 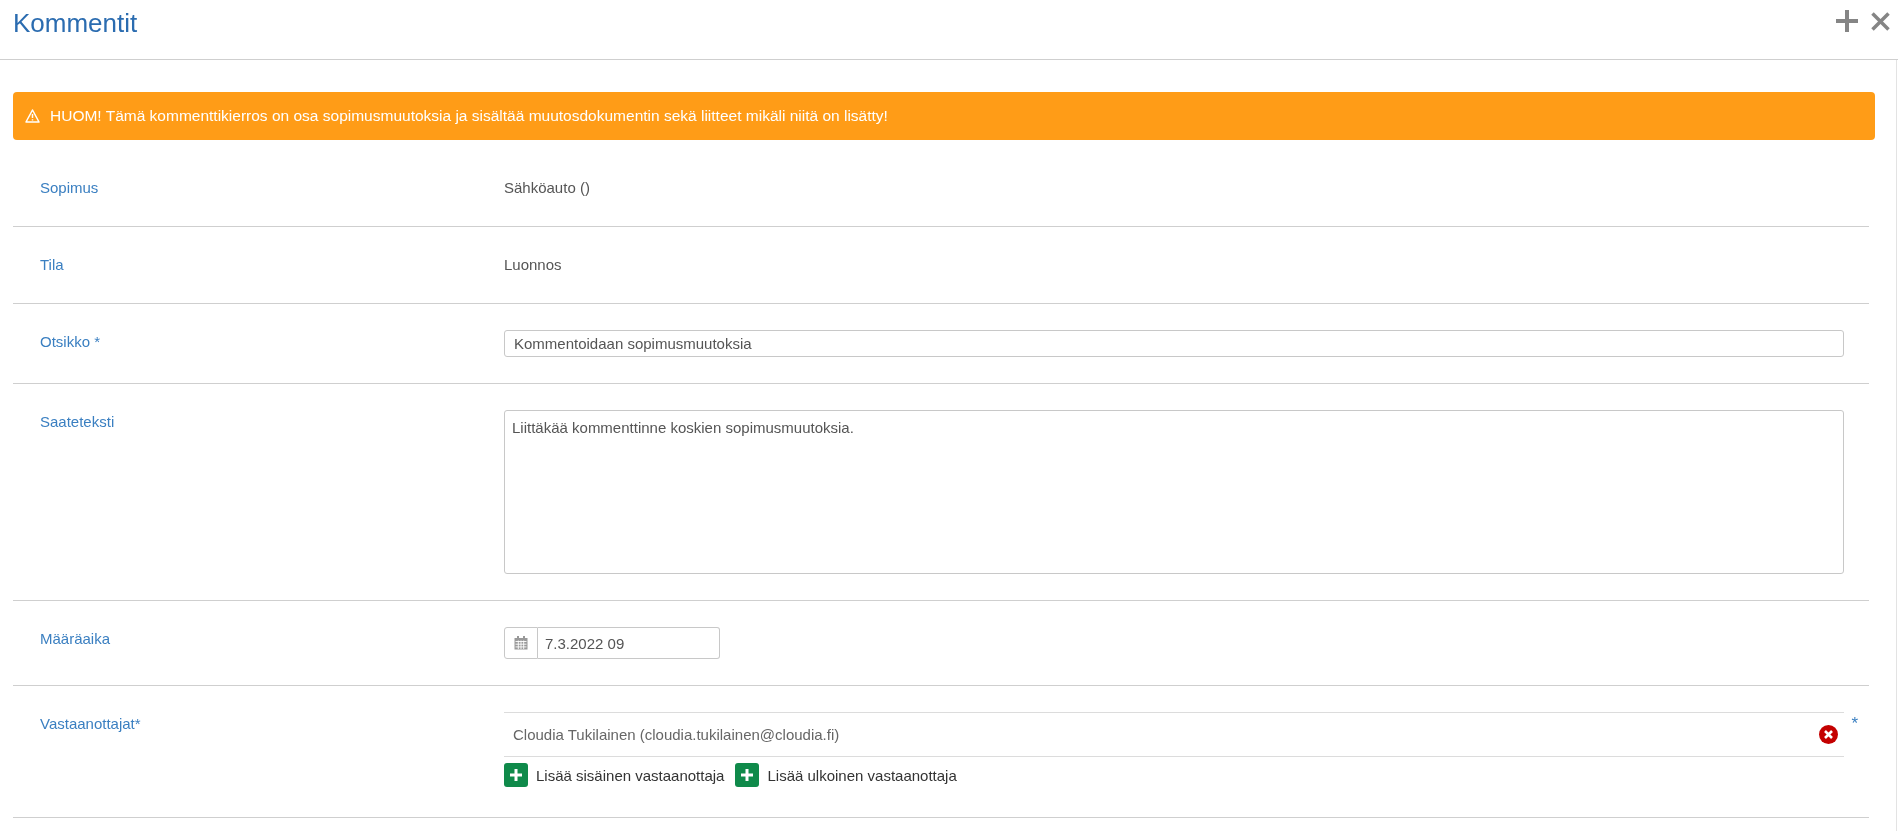 What do you see at coordinates (846, 775) in the screenshot?
I see `add-recipient-button: Lisää ulkoinen vastaanottaja` at bounding box center [846, 775].